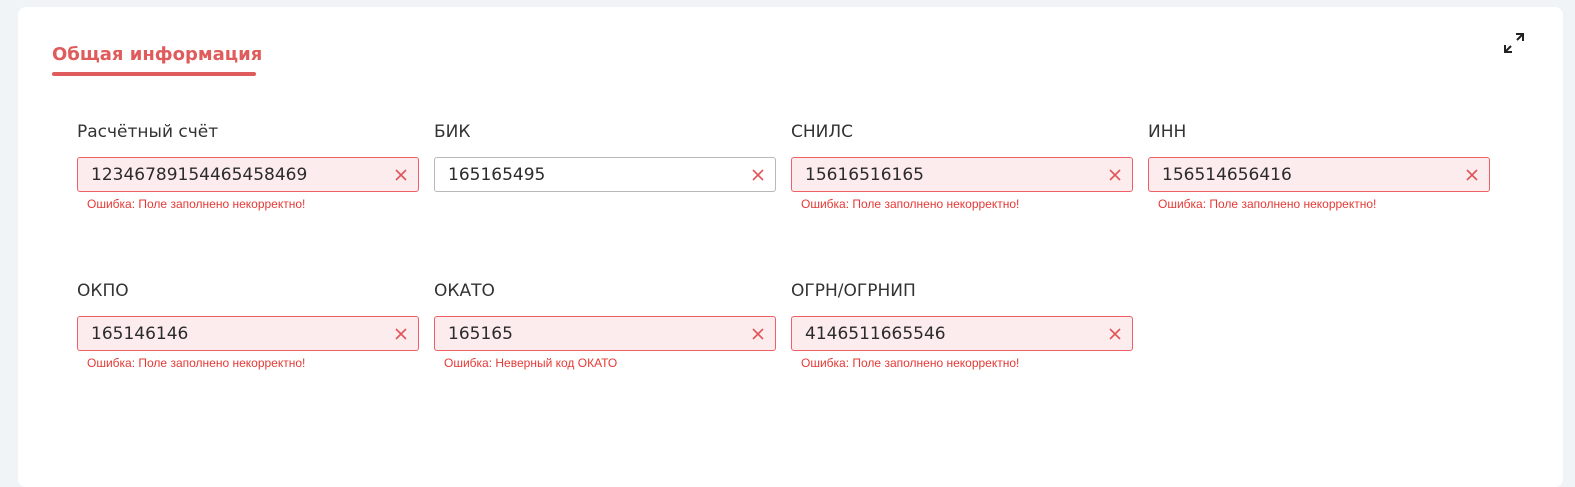 This screenshot has width=1575, height=487. Describe the element at coordinates (605, 156) in the screenshot. I see `field-bik: БИК` at that location.